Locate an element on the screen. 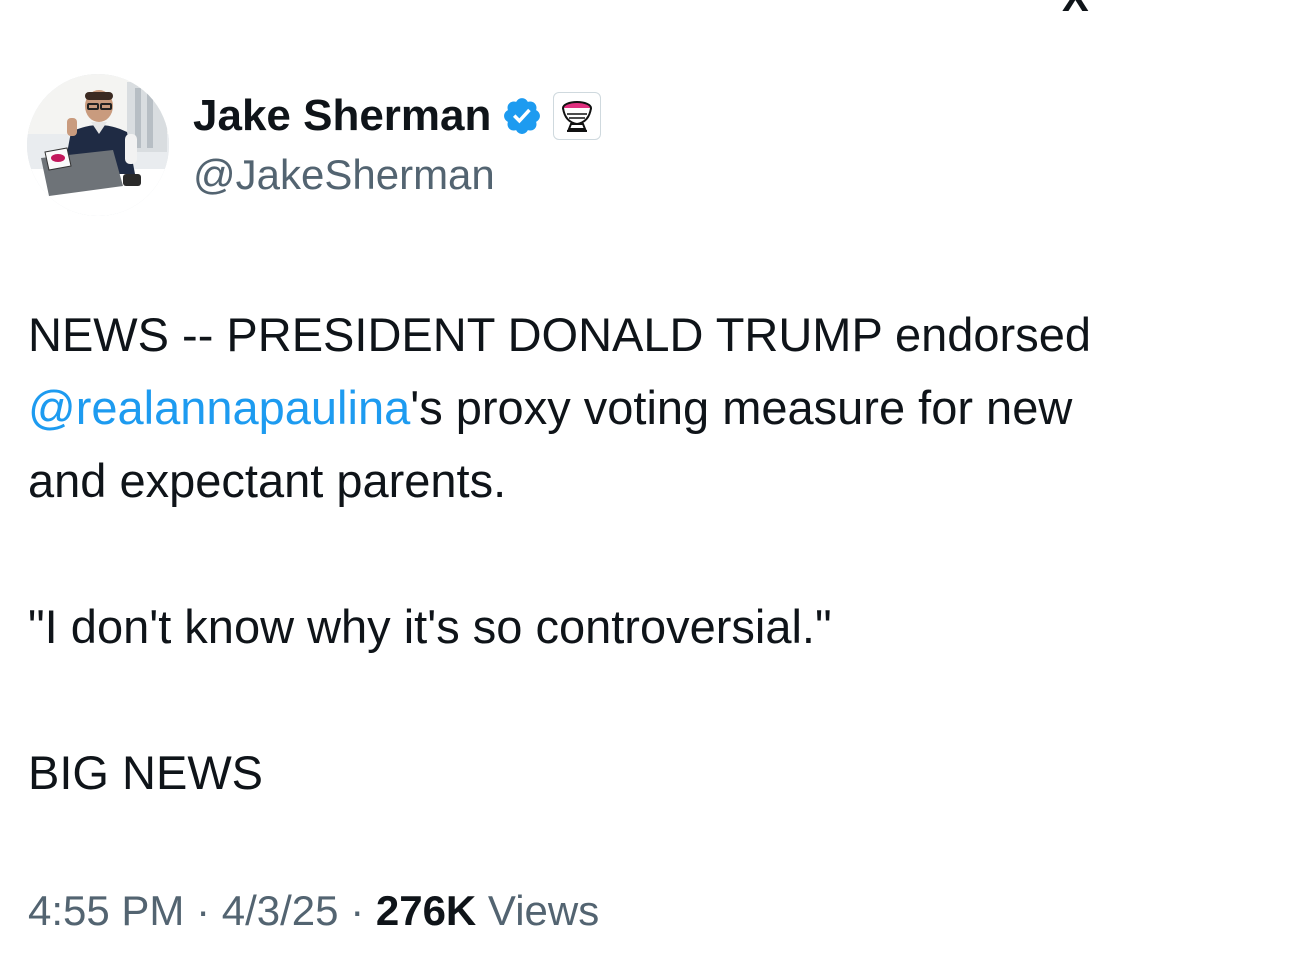 This screenshot has width=1290, height=957. verified-badge-icon is located at coordinates (522, 116).